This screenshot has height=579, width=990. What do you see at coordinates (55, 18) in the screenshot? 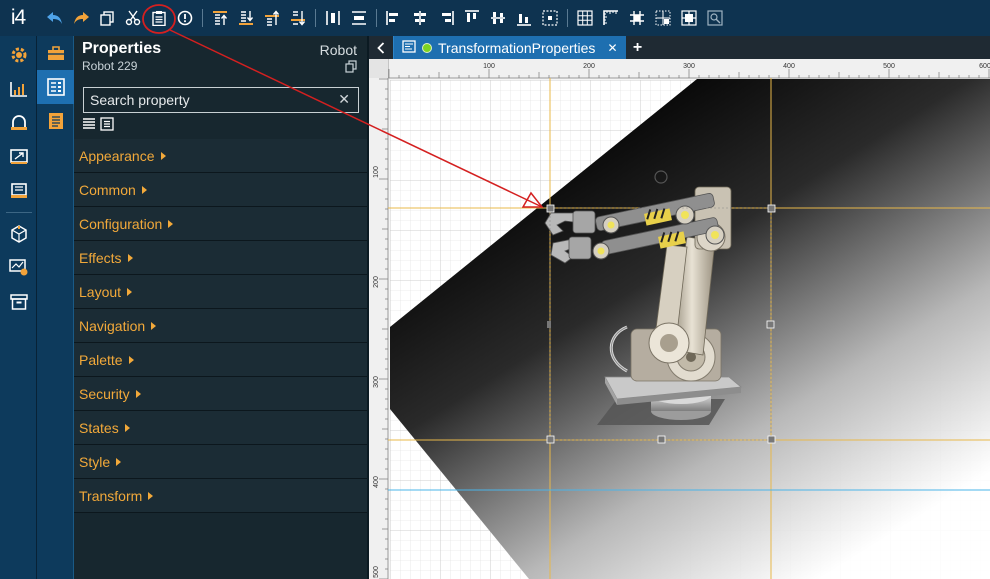
I see `undo-icon` at bounding box center [55, 18].